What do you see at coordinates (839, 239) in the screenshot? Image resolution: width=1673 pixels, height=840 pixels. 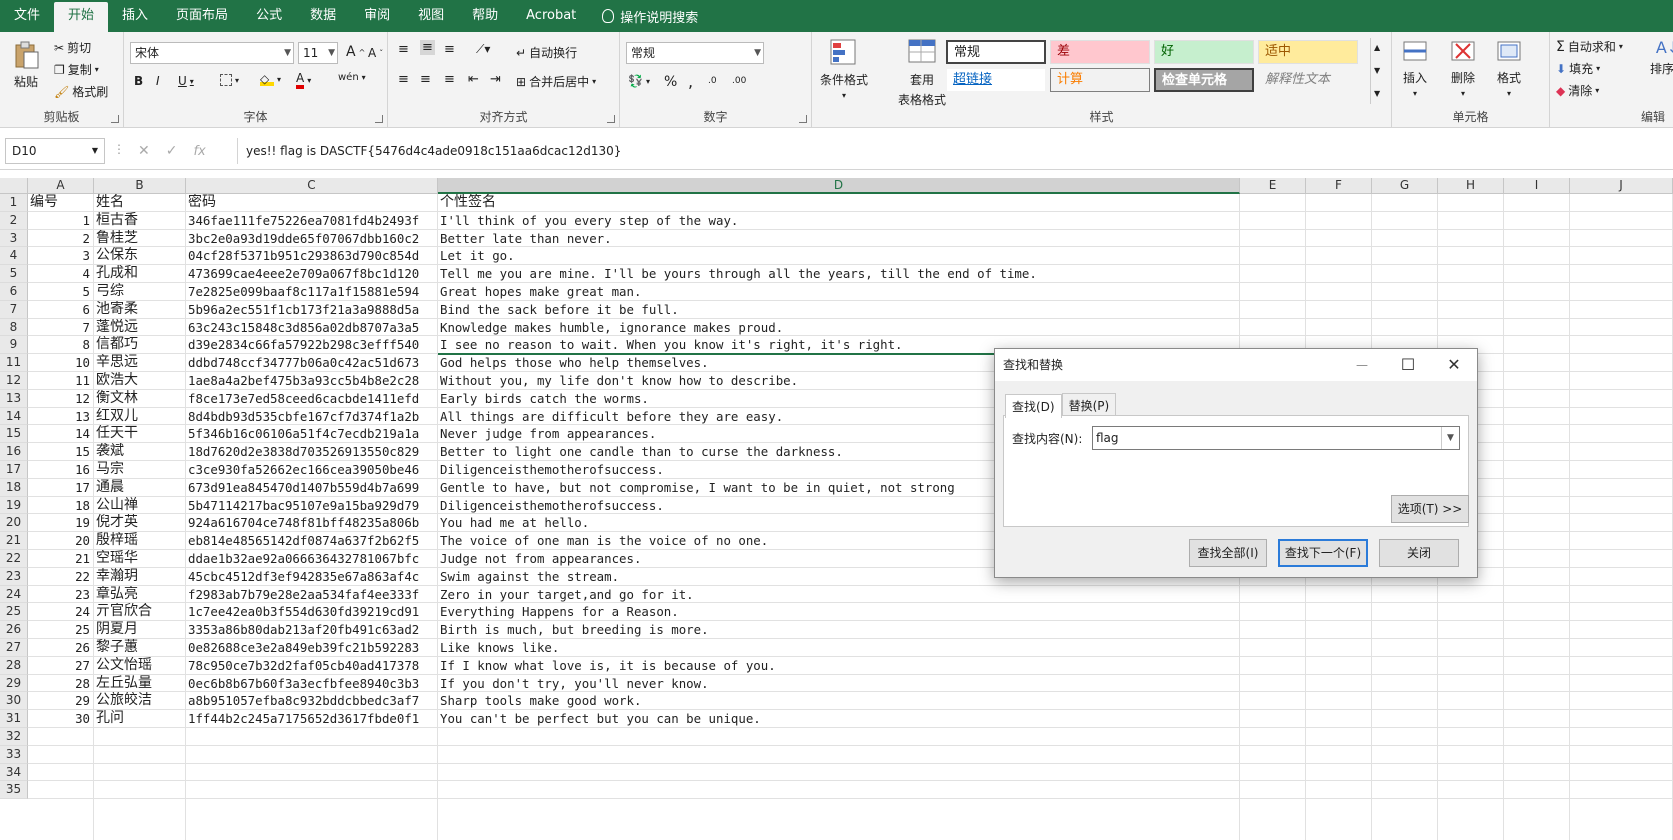 I see `cell-signature: Better late than never.` at bounding box center [839, 239].